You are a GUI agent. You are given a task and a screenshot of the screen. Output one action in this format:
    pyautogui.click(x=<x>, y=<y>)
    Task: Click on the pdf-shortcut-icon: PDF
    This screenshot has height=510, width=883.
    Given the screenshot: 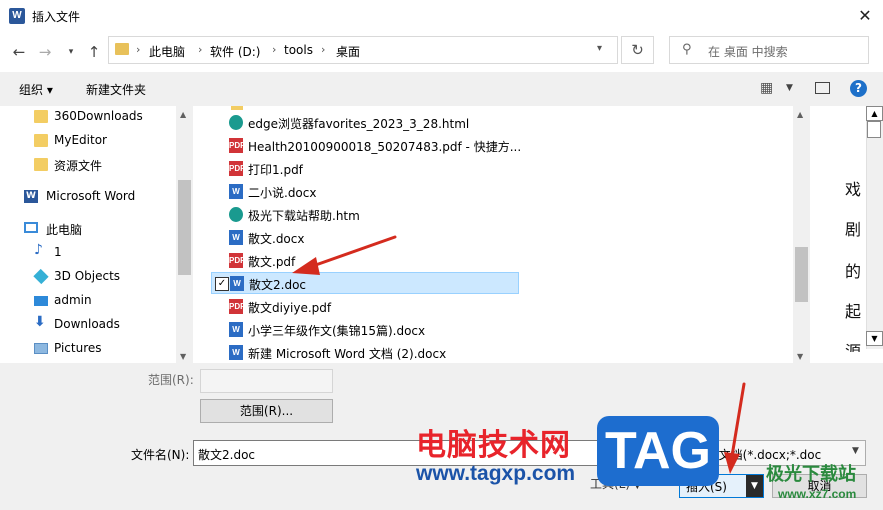 What is the action you would take?
    pyautogui.click(x=237, y=145)
    